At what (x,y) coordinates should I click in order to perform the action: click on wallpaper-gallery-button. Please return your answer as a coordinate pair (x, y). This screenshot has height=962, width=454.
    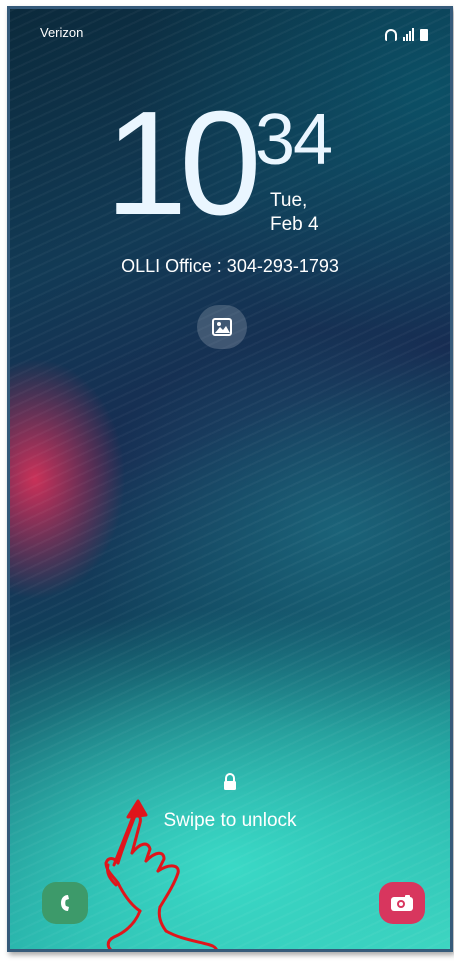
    Looking at the image, I should click on (222, 327).